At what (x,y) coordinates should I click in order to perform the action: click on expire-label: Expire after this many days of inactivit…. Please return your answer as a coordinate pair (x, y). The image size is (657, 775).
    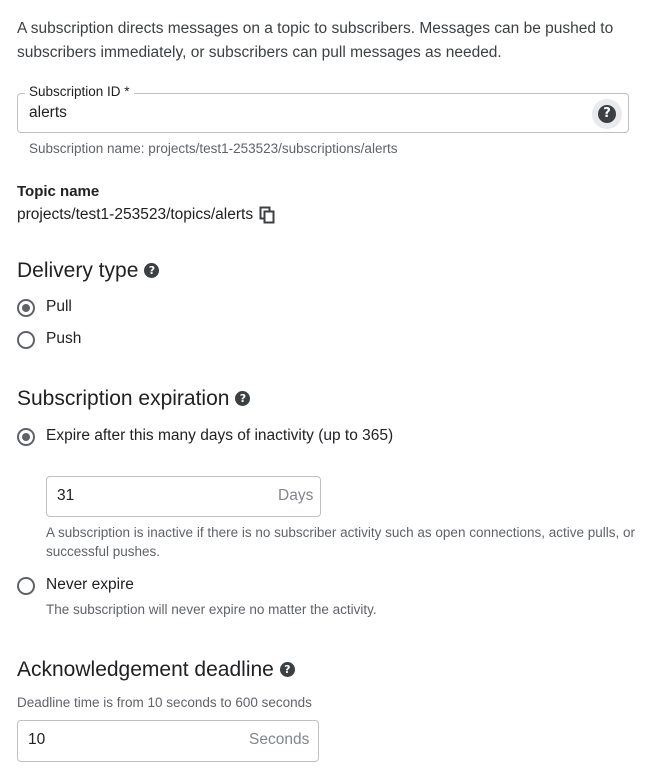
    Looking at the image, I should click on (220, 435).